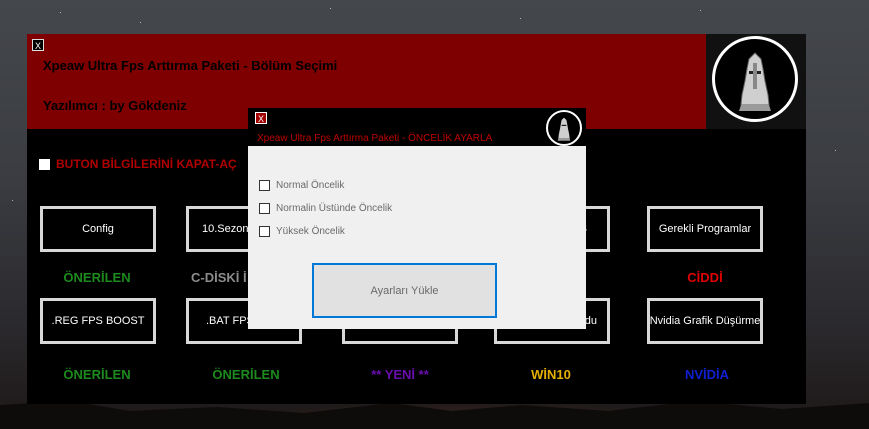 The height and width of the screenshot is (429, 869). Describe the element at coordinates (264, 231) in the screenshot. I see `high-priority-checkbox` at that location.